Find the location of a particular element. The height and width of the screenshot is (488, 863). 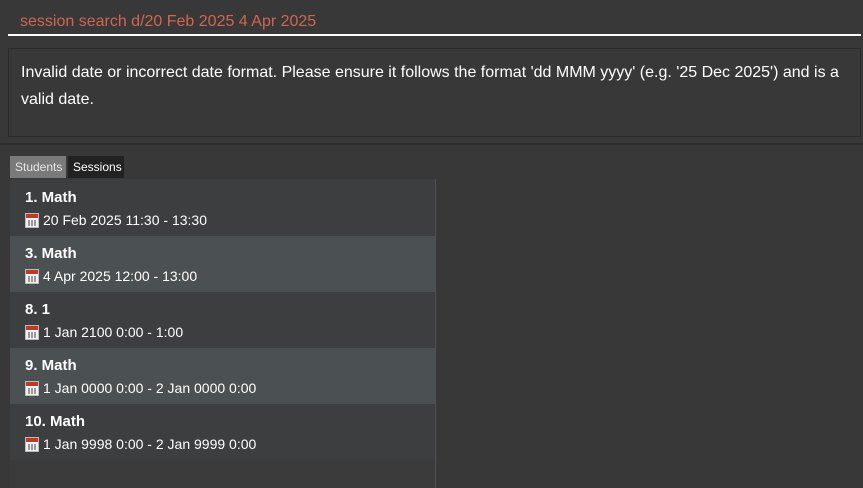

panel-divider is located at coordinates (431, 144).